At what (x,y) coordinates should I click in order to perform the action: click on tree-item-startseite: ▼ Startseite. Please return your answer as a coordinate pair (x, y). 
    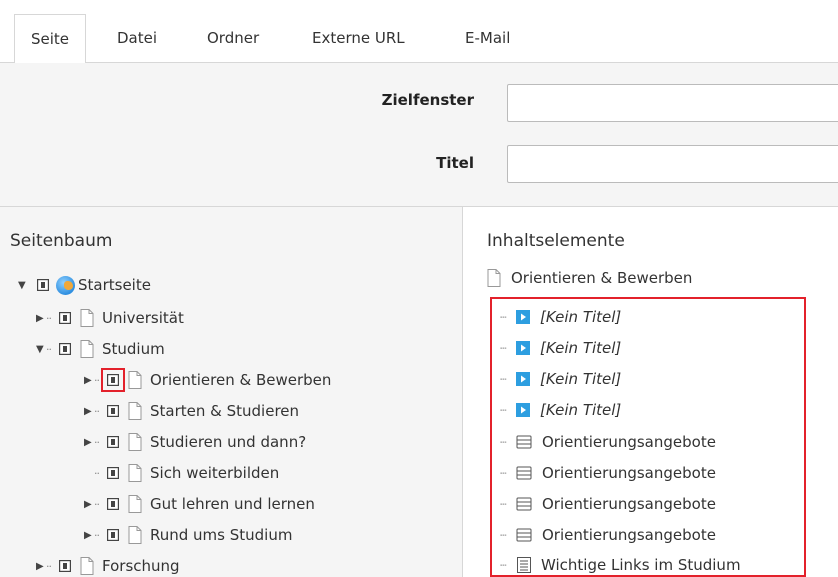
    Looking at the image, I should click on (84, 285).